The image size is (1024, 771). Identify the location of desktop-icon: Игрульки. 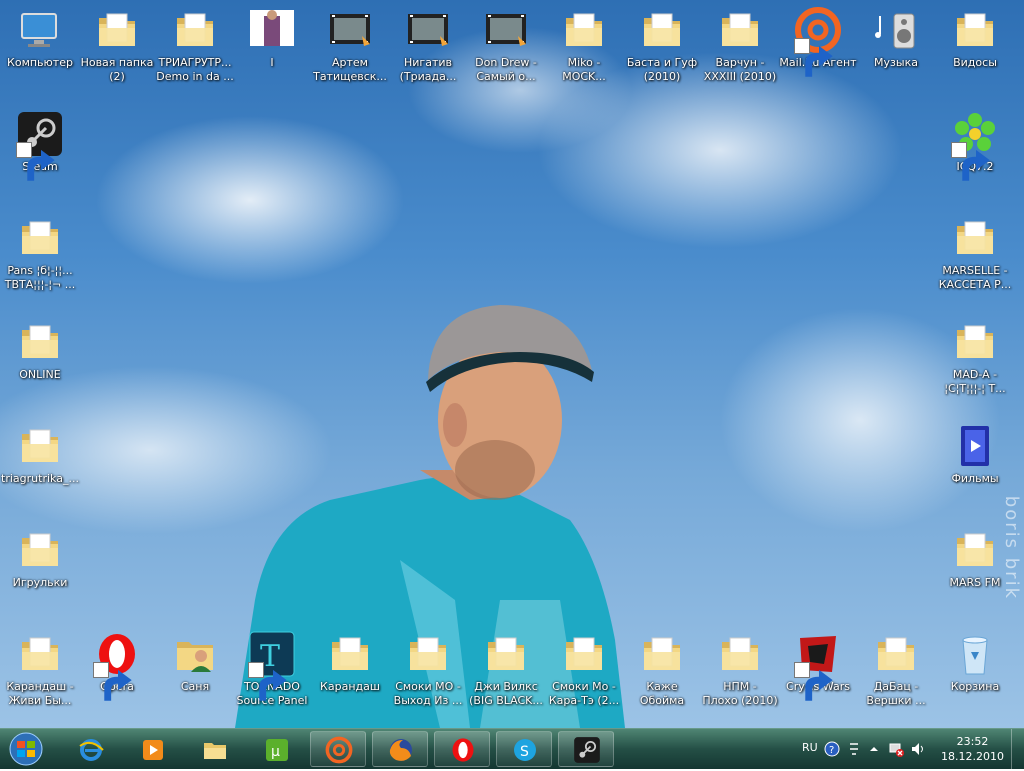
(40, 558).